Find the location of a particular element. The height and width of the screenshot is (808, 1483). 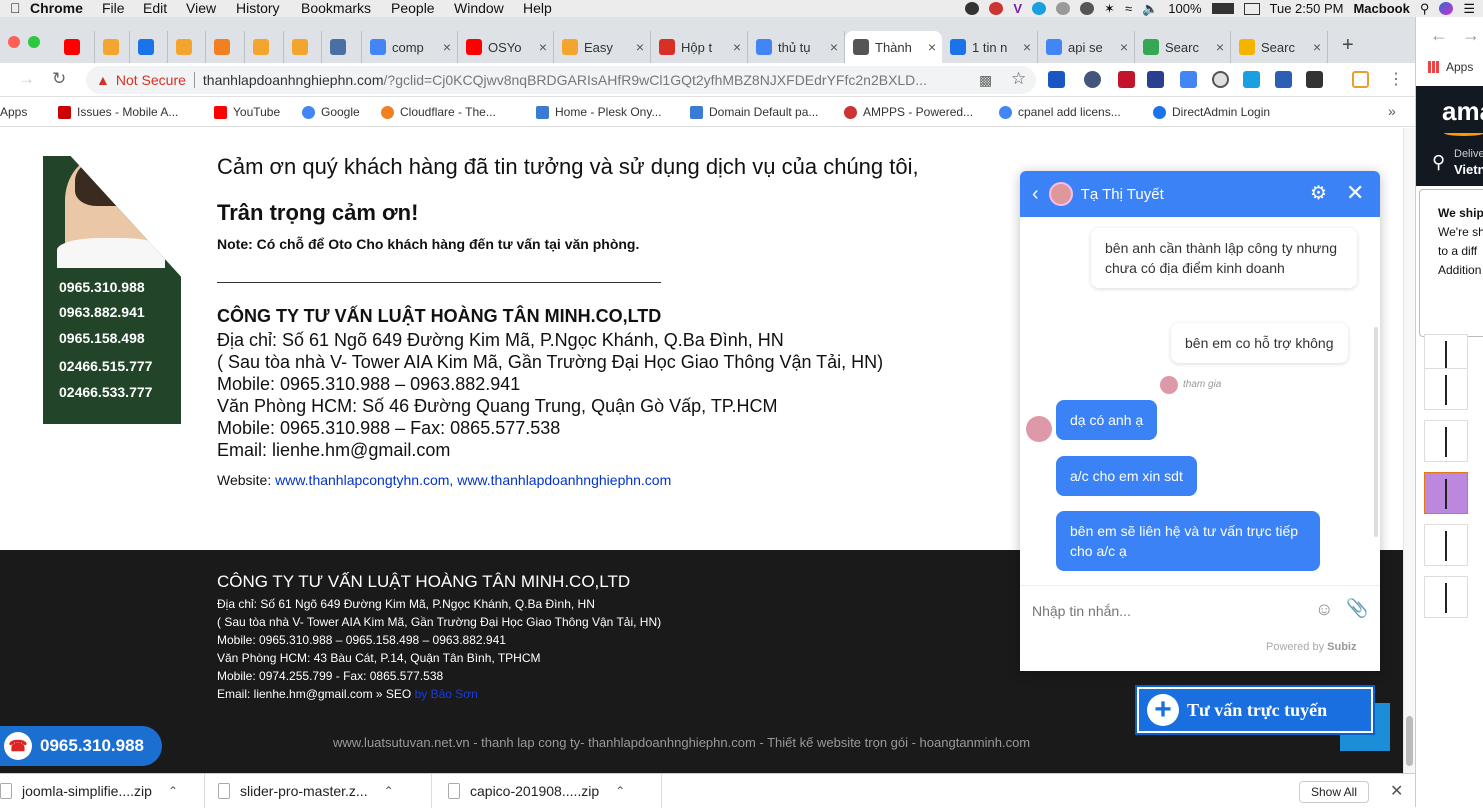

security-label: Not Secure is located at coordinates (151, 80).